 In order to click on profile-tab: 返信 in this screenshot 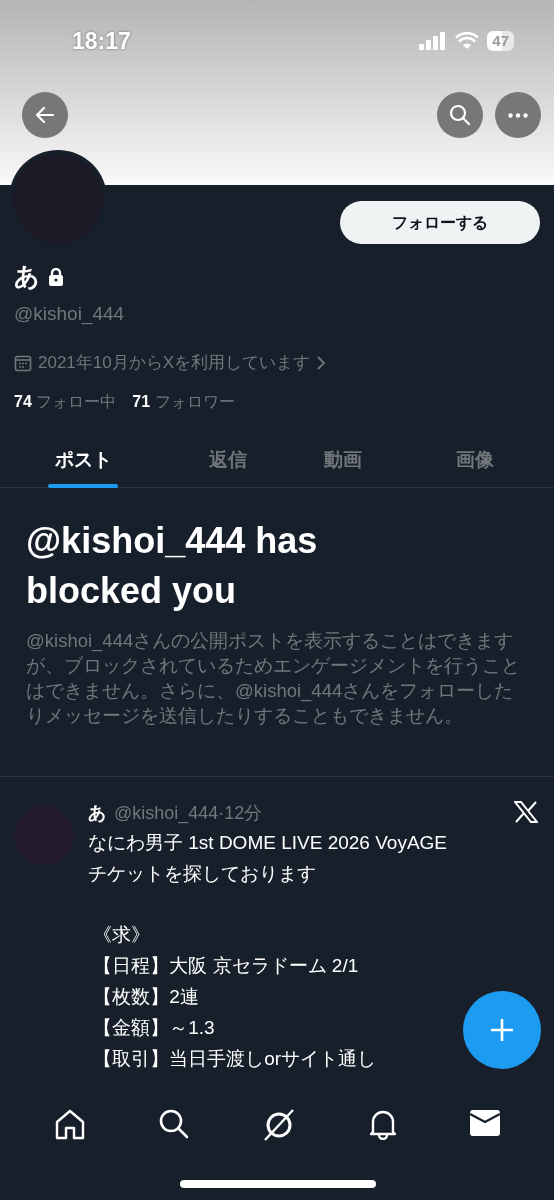, I will do `click(228, 460)`.